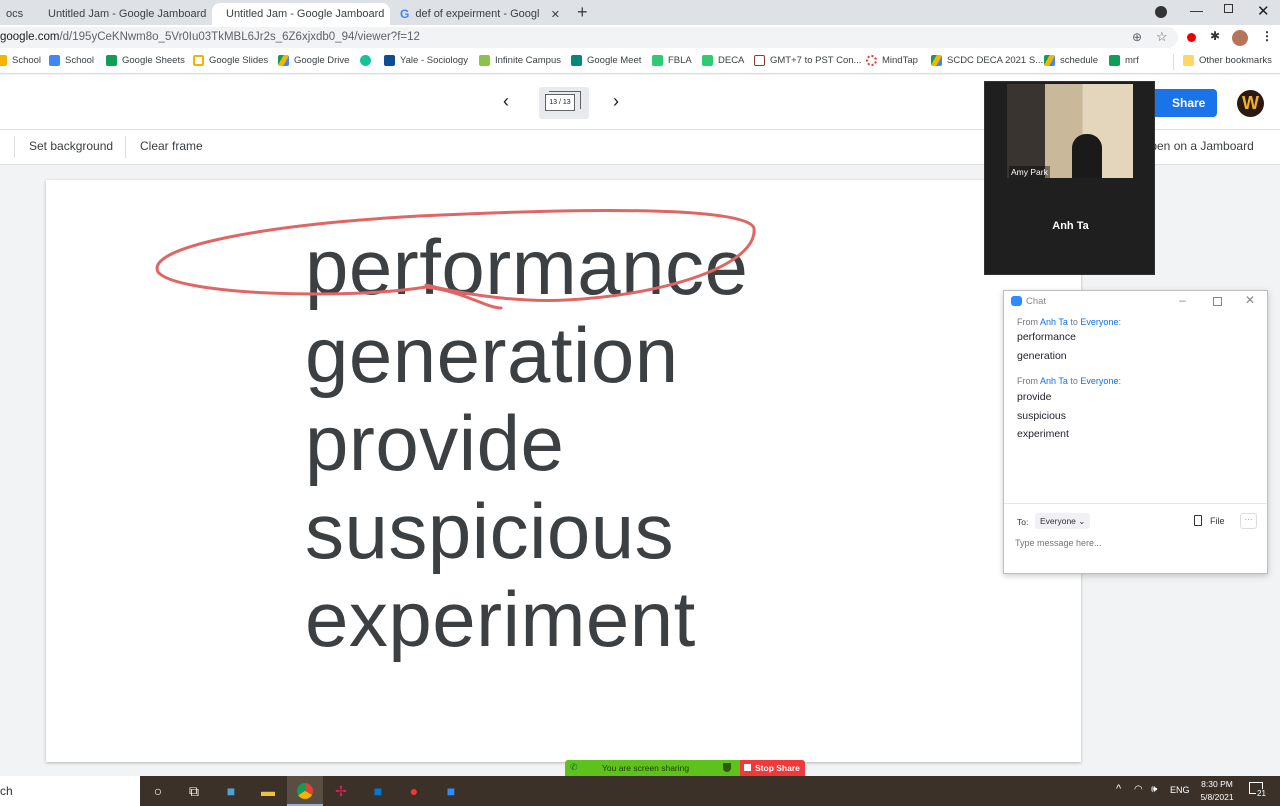 The width and height of the screenshot is (1280, 806). Describe the element at coordinates (1228, 8) in the screenshot. I see `restore-button` at that location.